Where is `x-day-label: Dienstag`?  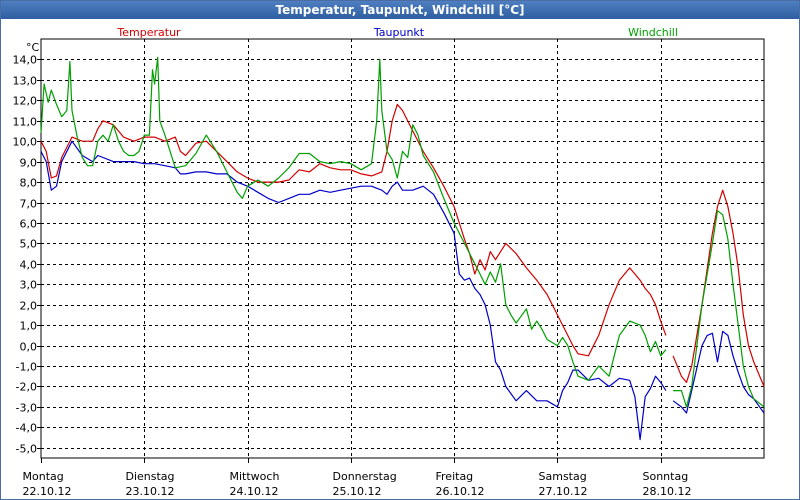 x-day-label: Dienstag is located at coordinates (150, 476).